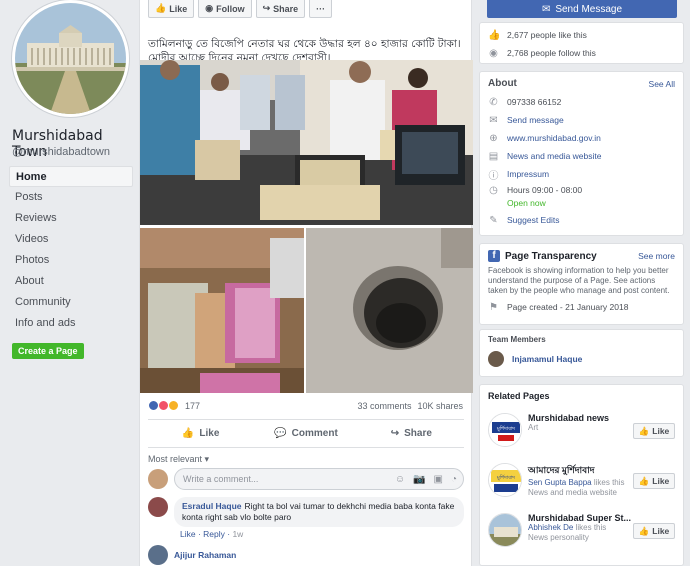 Image resolution: width=690 pixels, height=566 pixels. I want to click on related-page-logo-text: মুর্শিদাবাদ, so click(505, 428).